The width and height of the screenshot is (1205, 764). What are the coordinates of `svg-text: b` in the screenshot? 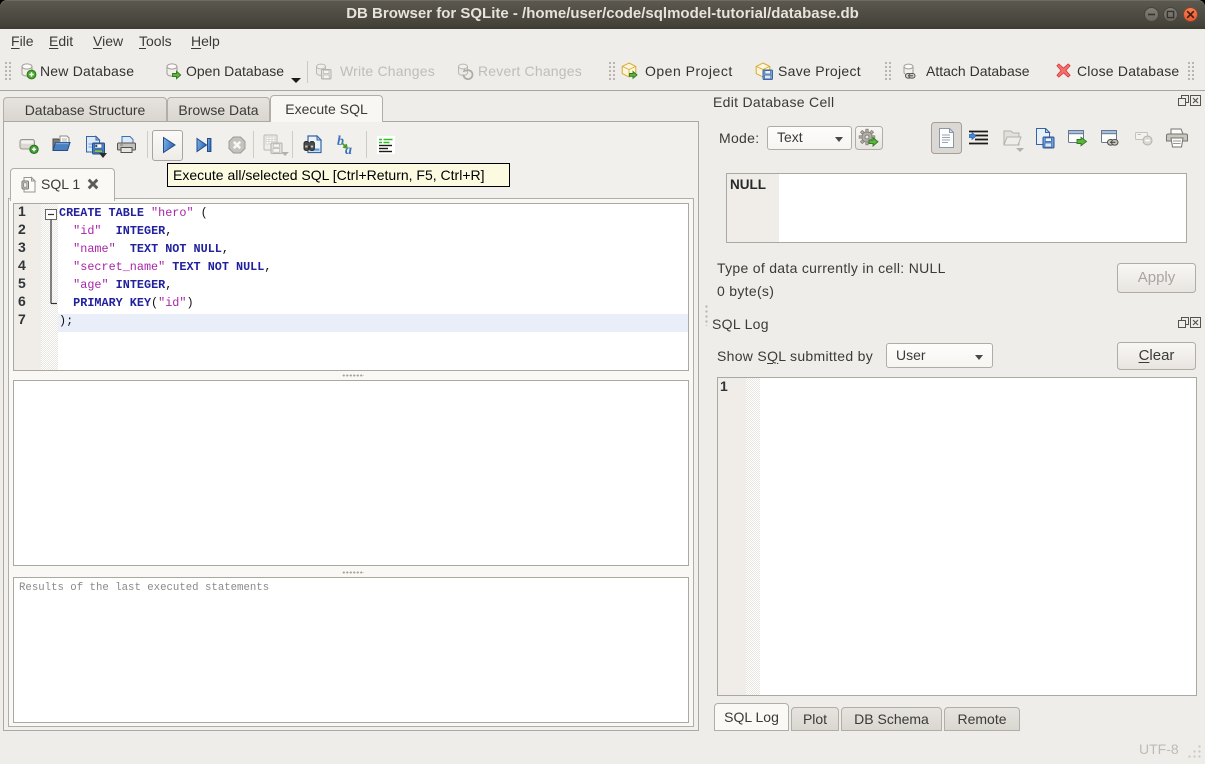 It's located at (340, 141).